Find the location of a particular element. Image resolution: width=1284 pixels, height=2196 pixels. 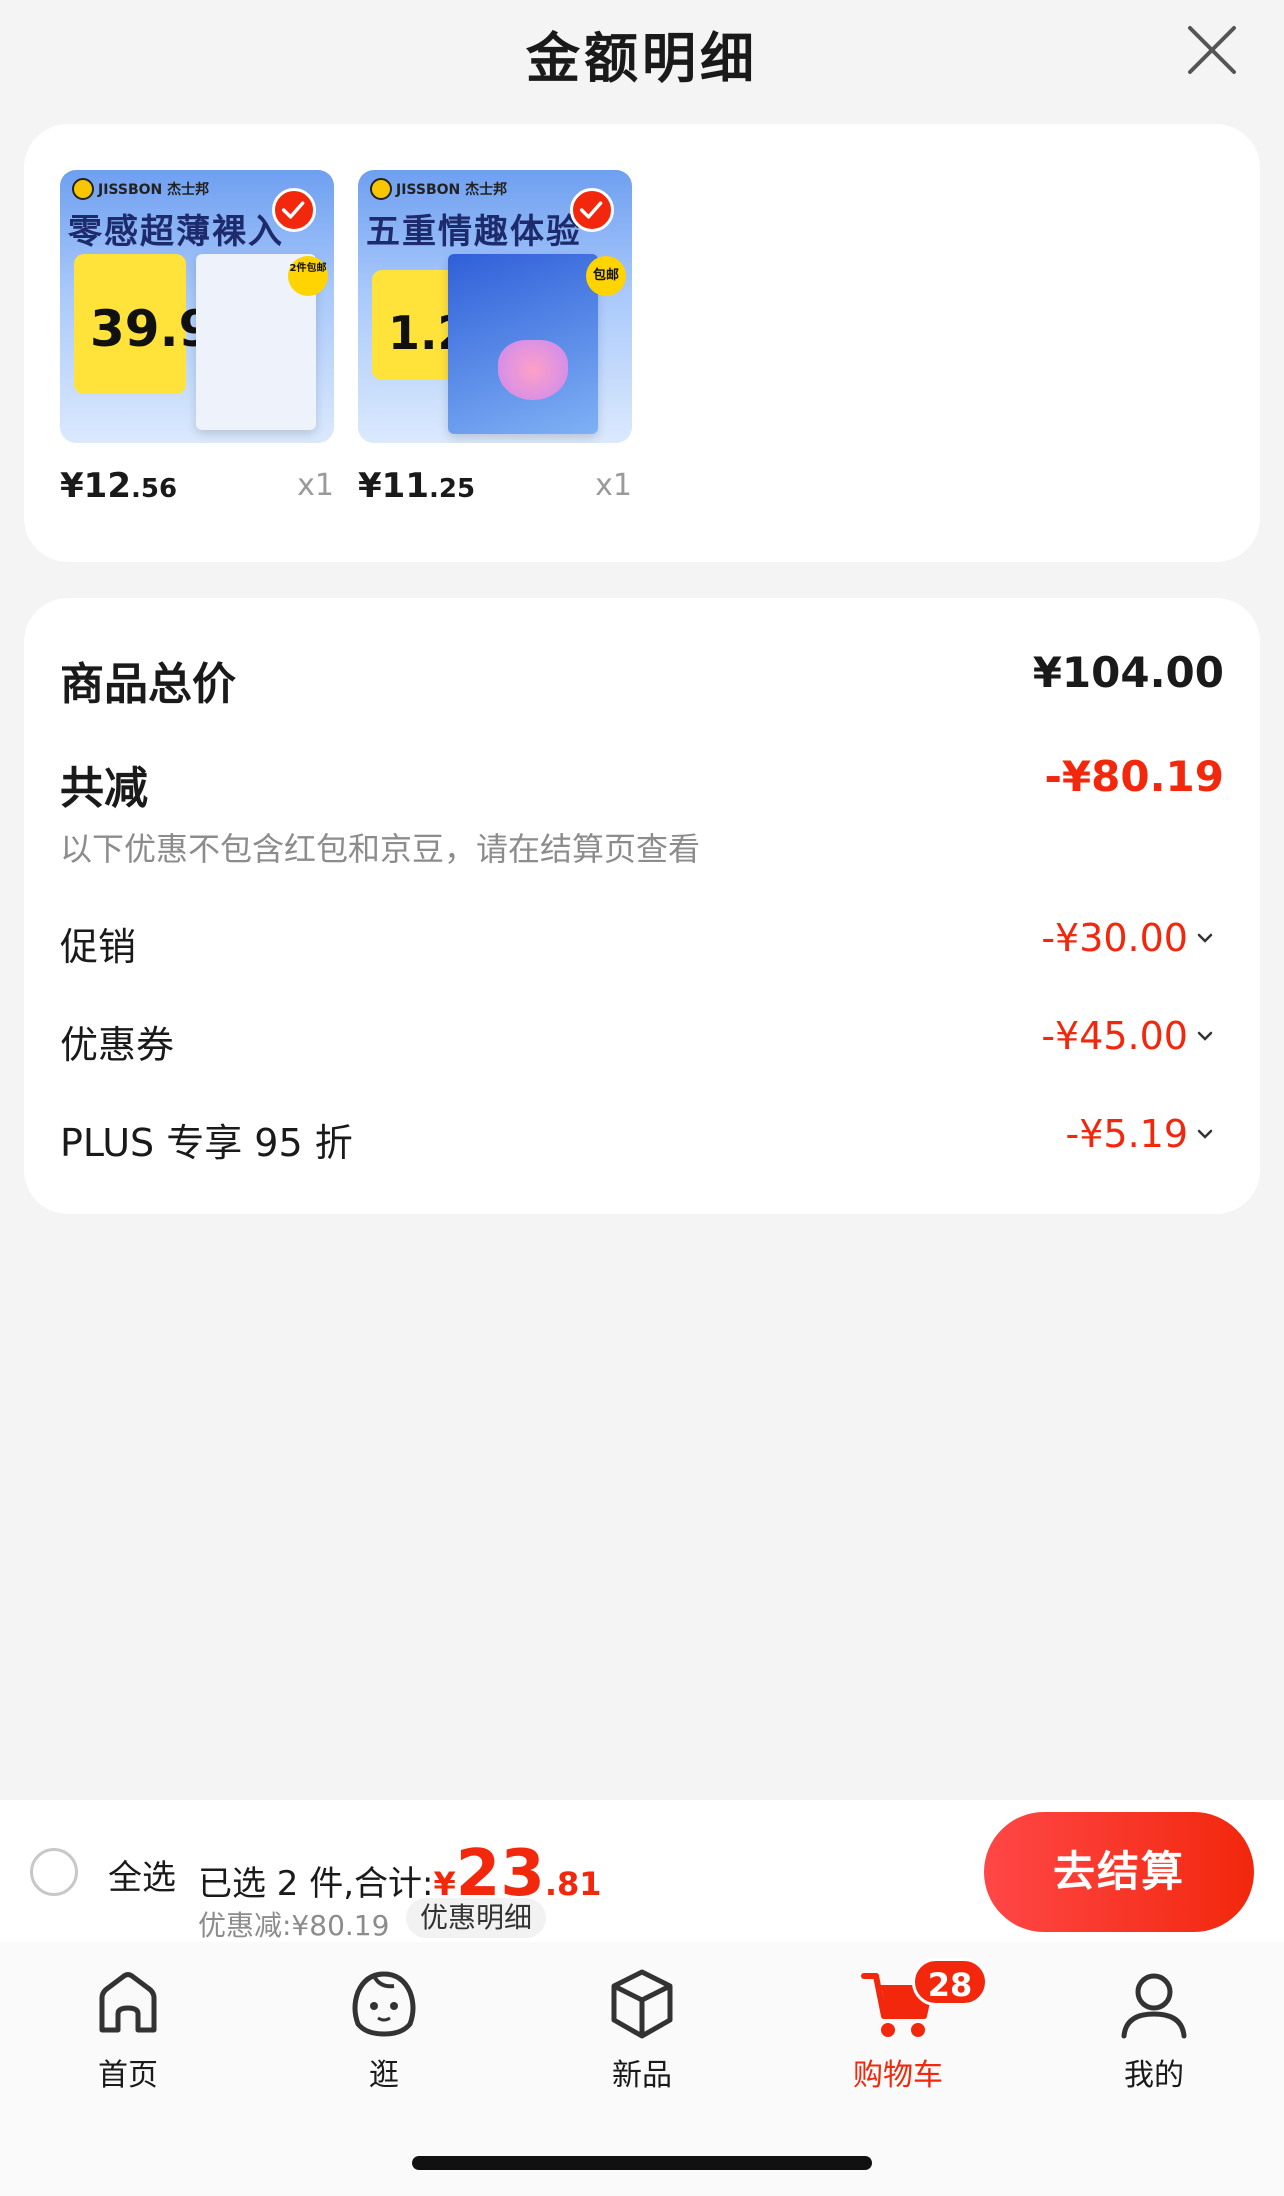

product-image: JISSBON 杰士邦 五重情趣体验 1.2 包邮 is located at coordinates (495, 306).